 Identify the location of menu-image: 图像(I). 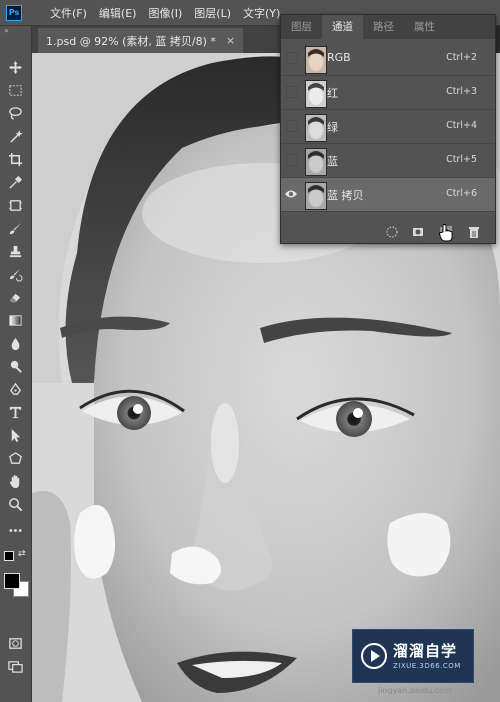
(165, 13).